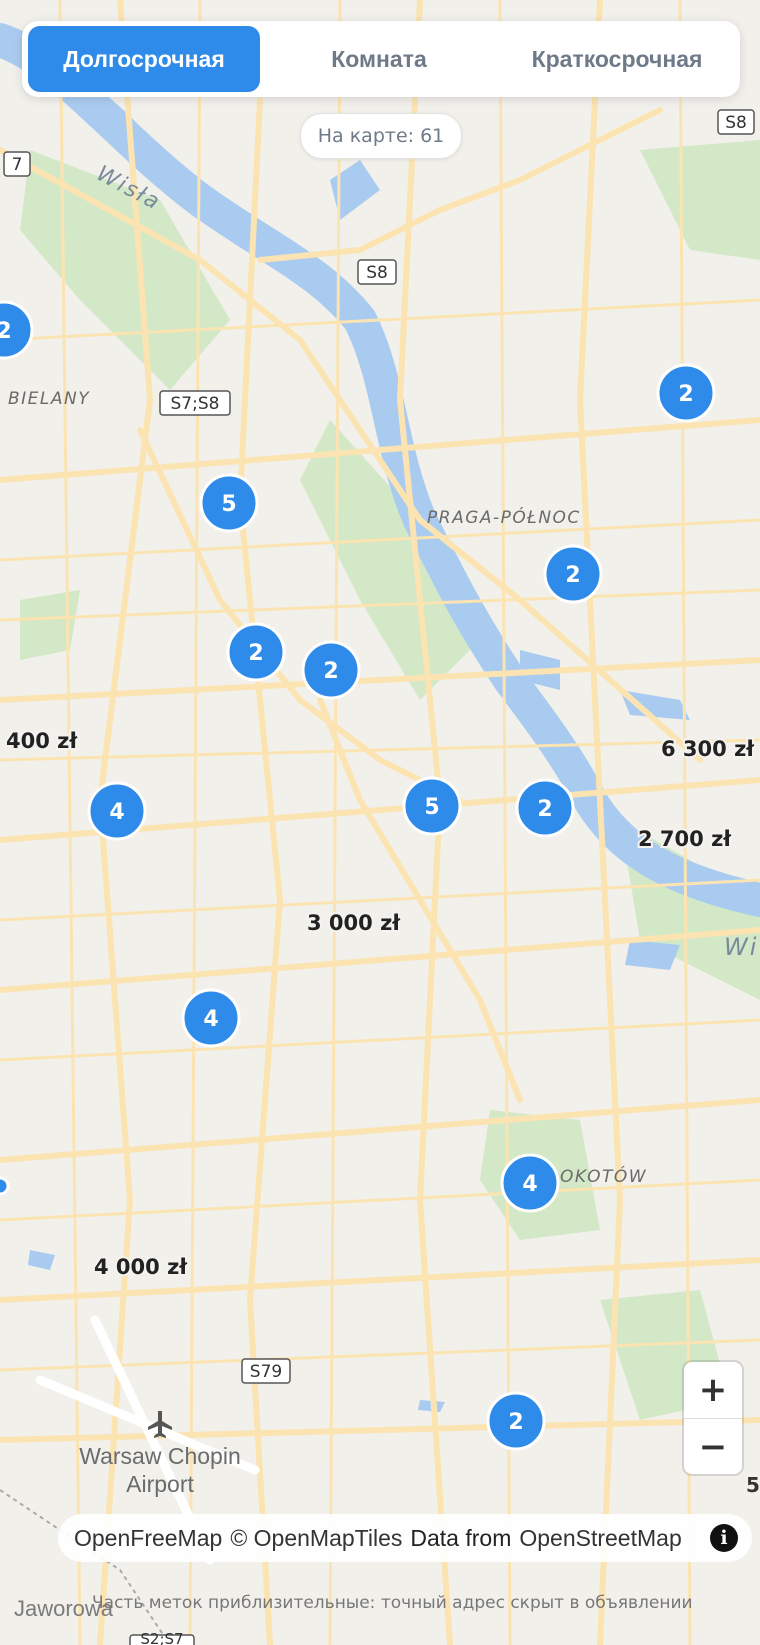 The height and width of the screenshot is (1645, 760). What do you see at coordinates (713, 1390) in the screenshot?
I see `zoom-in-button: +` at bounding box center [713, 1390].